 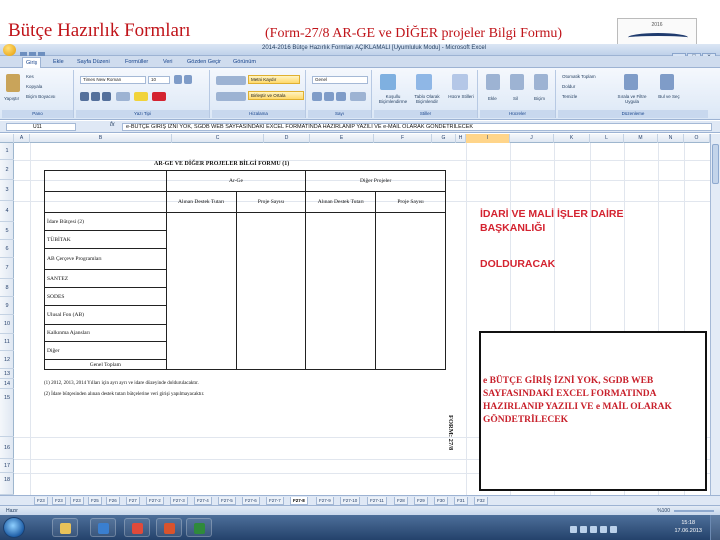 I want to click on row-header: 8, so click(x=7, y=288).